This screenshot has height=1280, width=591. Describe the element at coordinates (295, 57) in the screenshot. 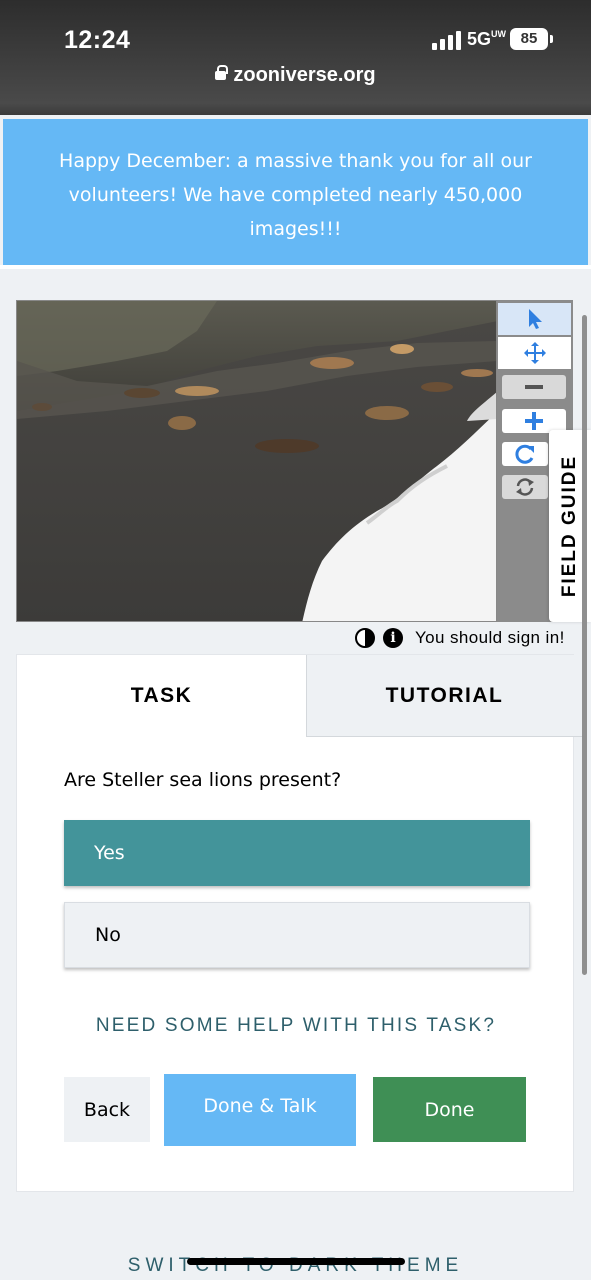

I see `browser-chrome: 12:24 5GUW 85 zooniverse.org` at that location.